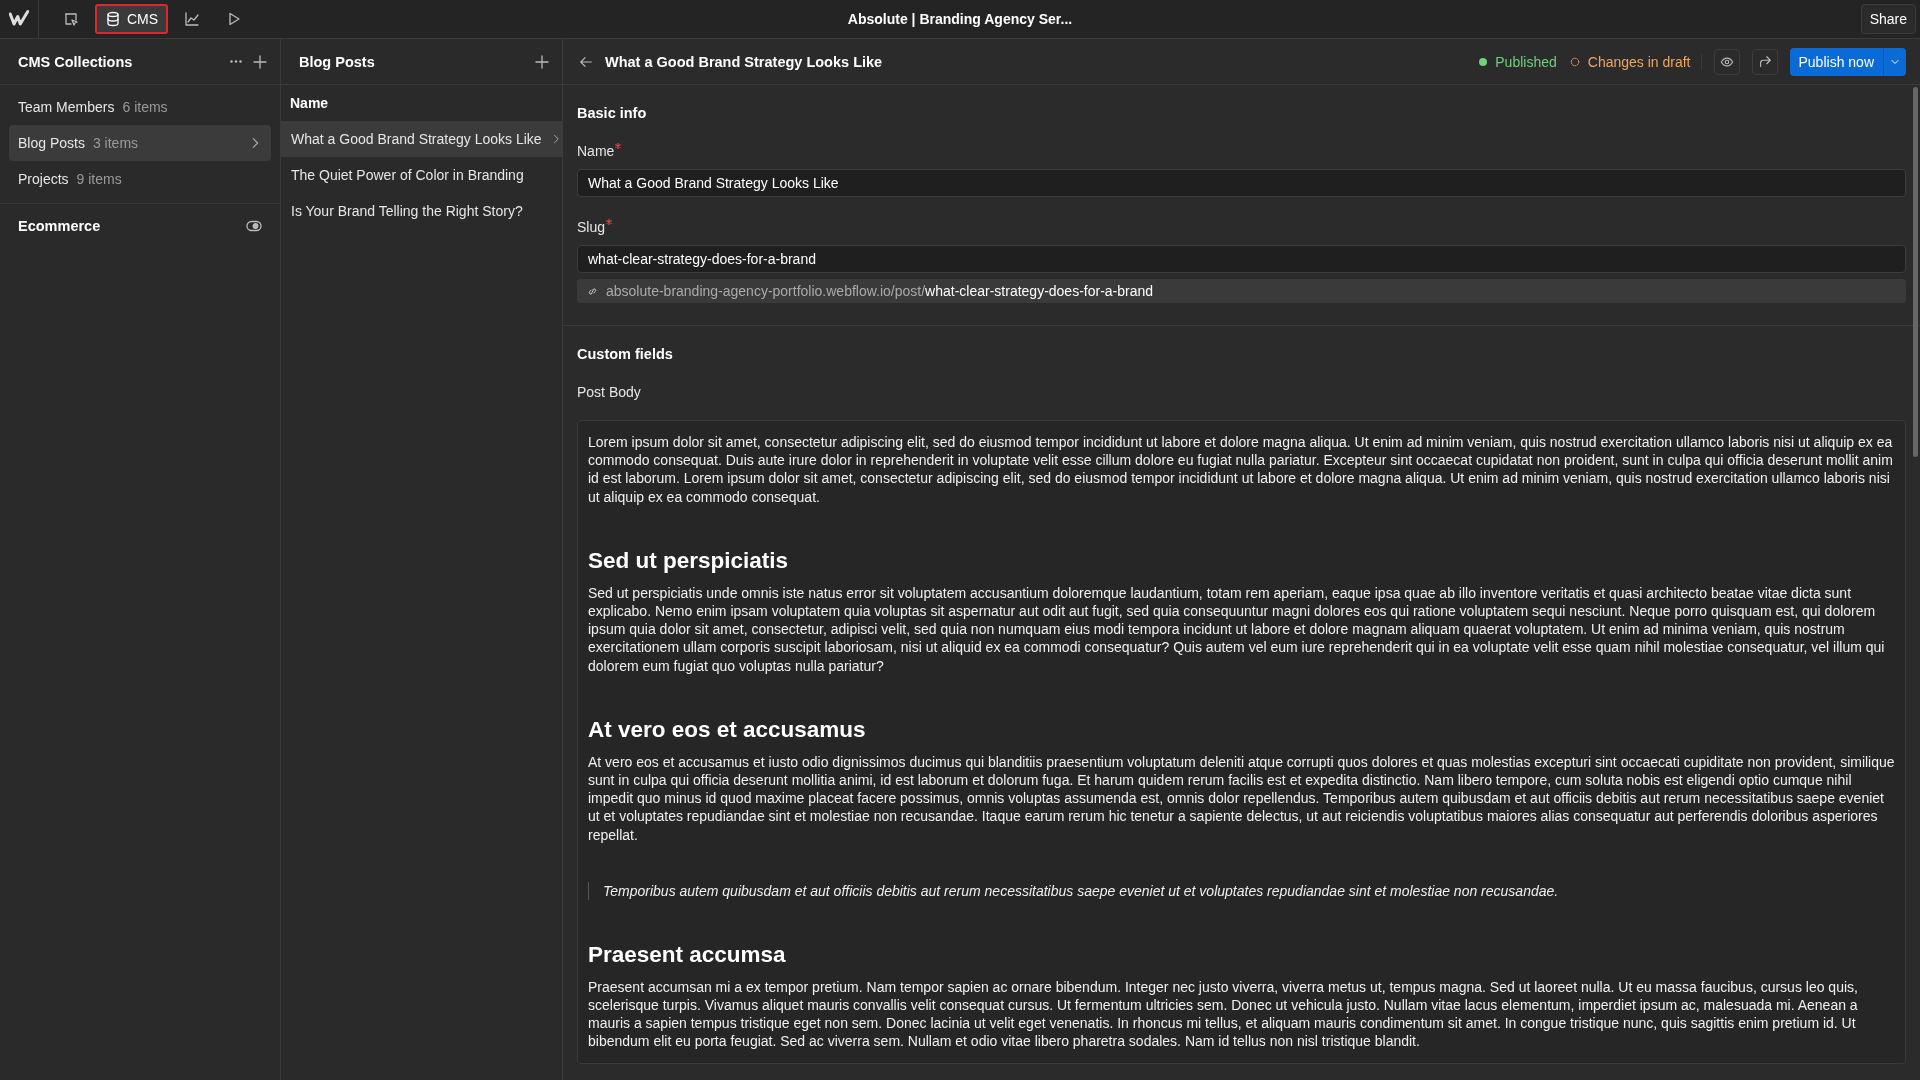 This screenshot has height=1080, width=1920. Describe the element at coordinates (1237, 629) in the screenshot. I see `body-paragraph: Sed ut perspiciatis unde omnis iste natus error sit voluptatem accusantium doloremque laudantium, totam rem aperiam, eaque ipsa quae ab illo inventore veritatis et quasi architecto beatae vitae dicta sunt explicabo. Nemo enim ipsam voluptatem quia voluptas sit aspernatur aut odit aut fugit, sed quia consequuntur magni dolores eos qui ratione voluptatem sequi nesciunt. Neque porro quisquam est, qui dolorem ipsum quia dolor sit amet, consectetur, adipisci velit, sed quia non numquam eius modi tempora incidunt ut labore et dolore magnam aliquam quaerat voluptatem. Ut enim ad minima veniam, quis nostrum exercitationem ullam corporis suscipit laboriosam, nisi ut aliquid ex ea commodi consequatur? Quis autem vel eum iure reprehenderit qui in ea voluptate velit esse quam nihil molestiae consequatur, vel illum qui dolorem eum fugiat quo voluptas nulla pariatur?` at that location.